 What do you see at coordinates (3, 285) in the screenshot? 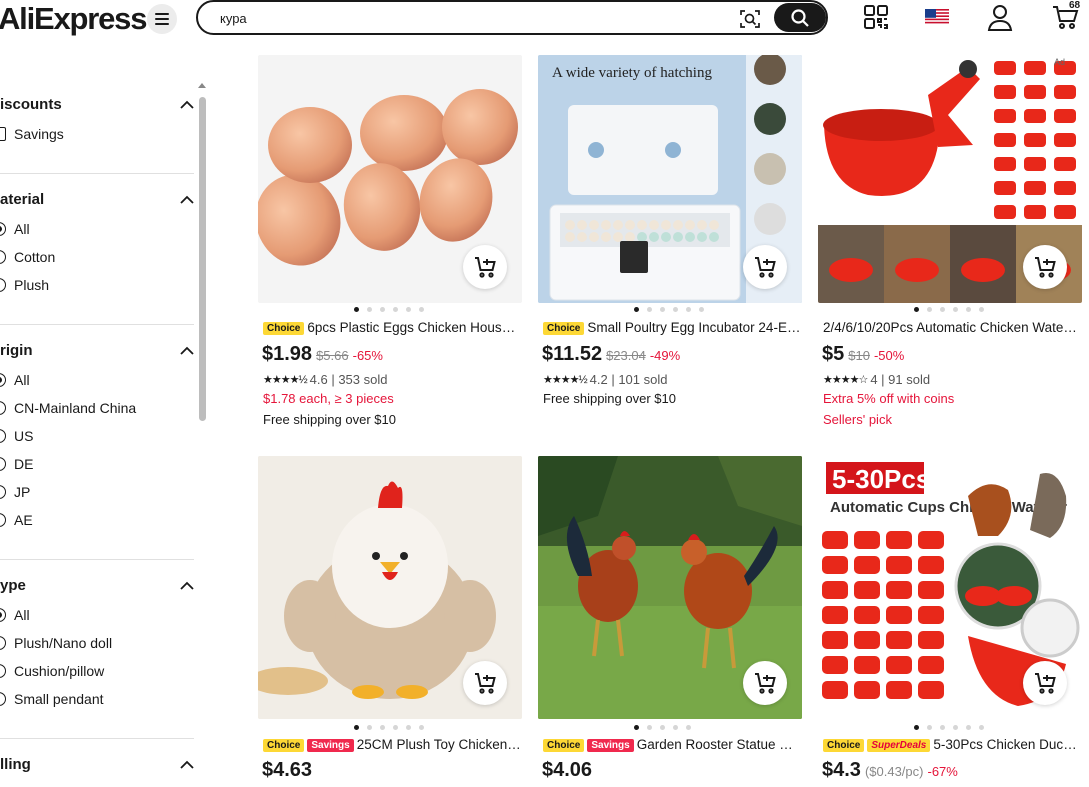
I see `radio-material-plush` at bounding box center [3, 285].